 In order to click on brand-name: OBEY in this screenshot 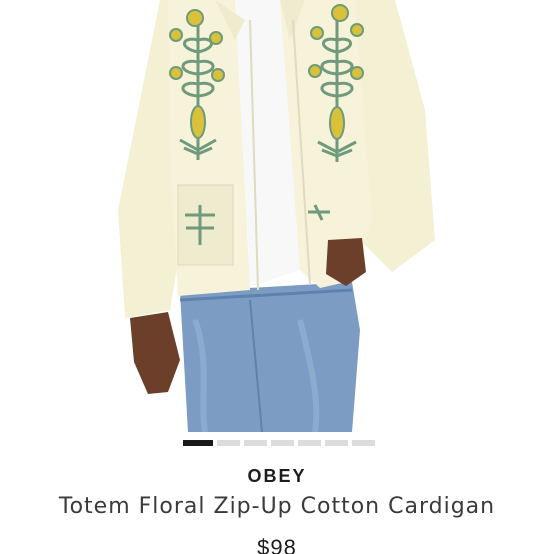, I will do `click(277, 476)`.